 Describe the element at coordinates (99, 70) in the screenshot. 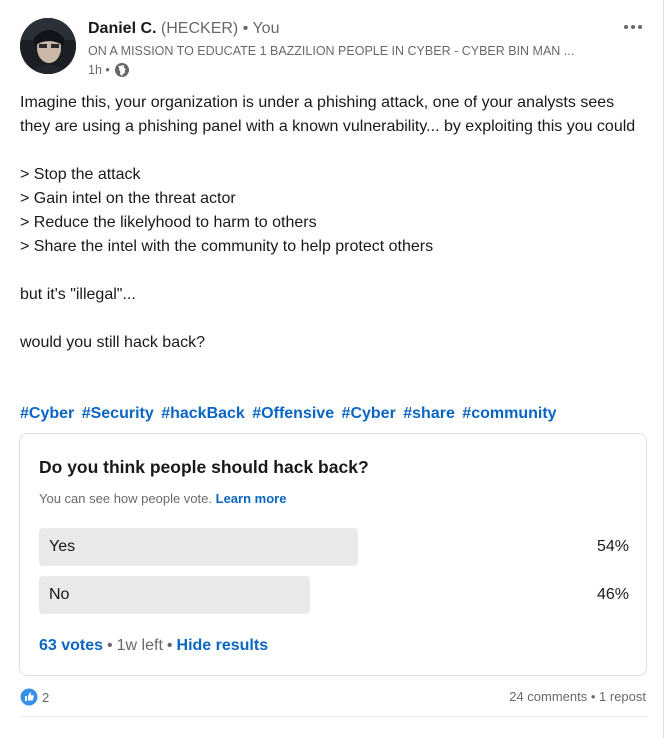

I see `post-time-text: 1h •` at that location.